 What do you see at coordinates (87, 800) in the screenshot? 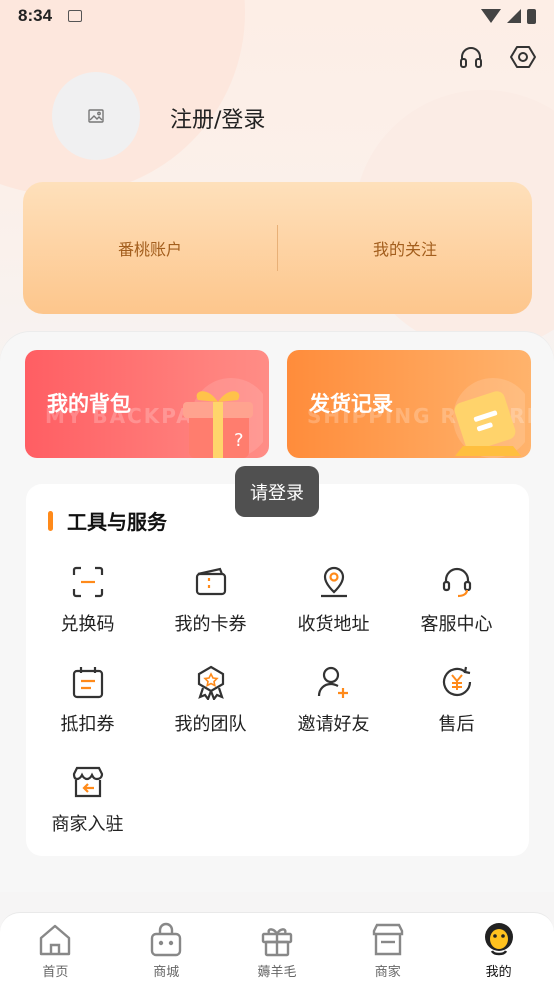
I see `tool-merchant-join: 商家入驻` at bounding box center [87, 800].